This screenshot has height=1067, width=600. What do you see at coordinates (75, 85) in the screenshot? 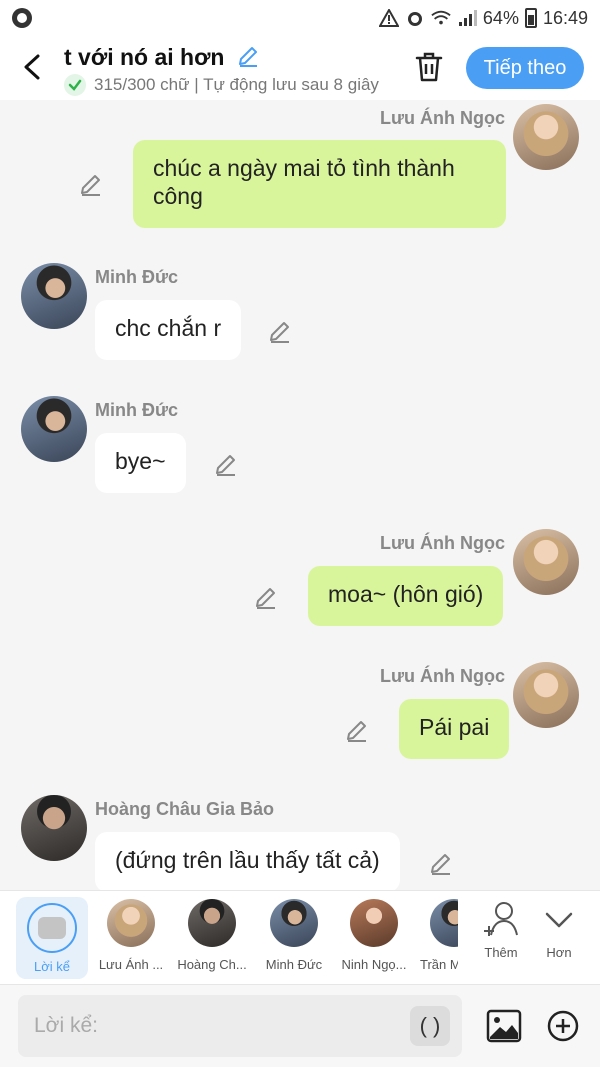
I see `check-icon` at bounding box center [75, 85].